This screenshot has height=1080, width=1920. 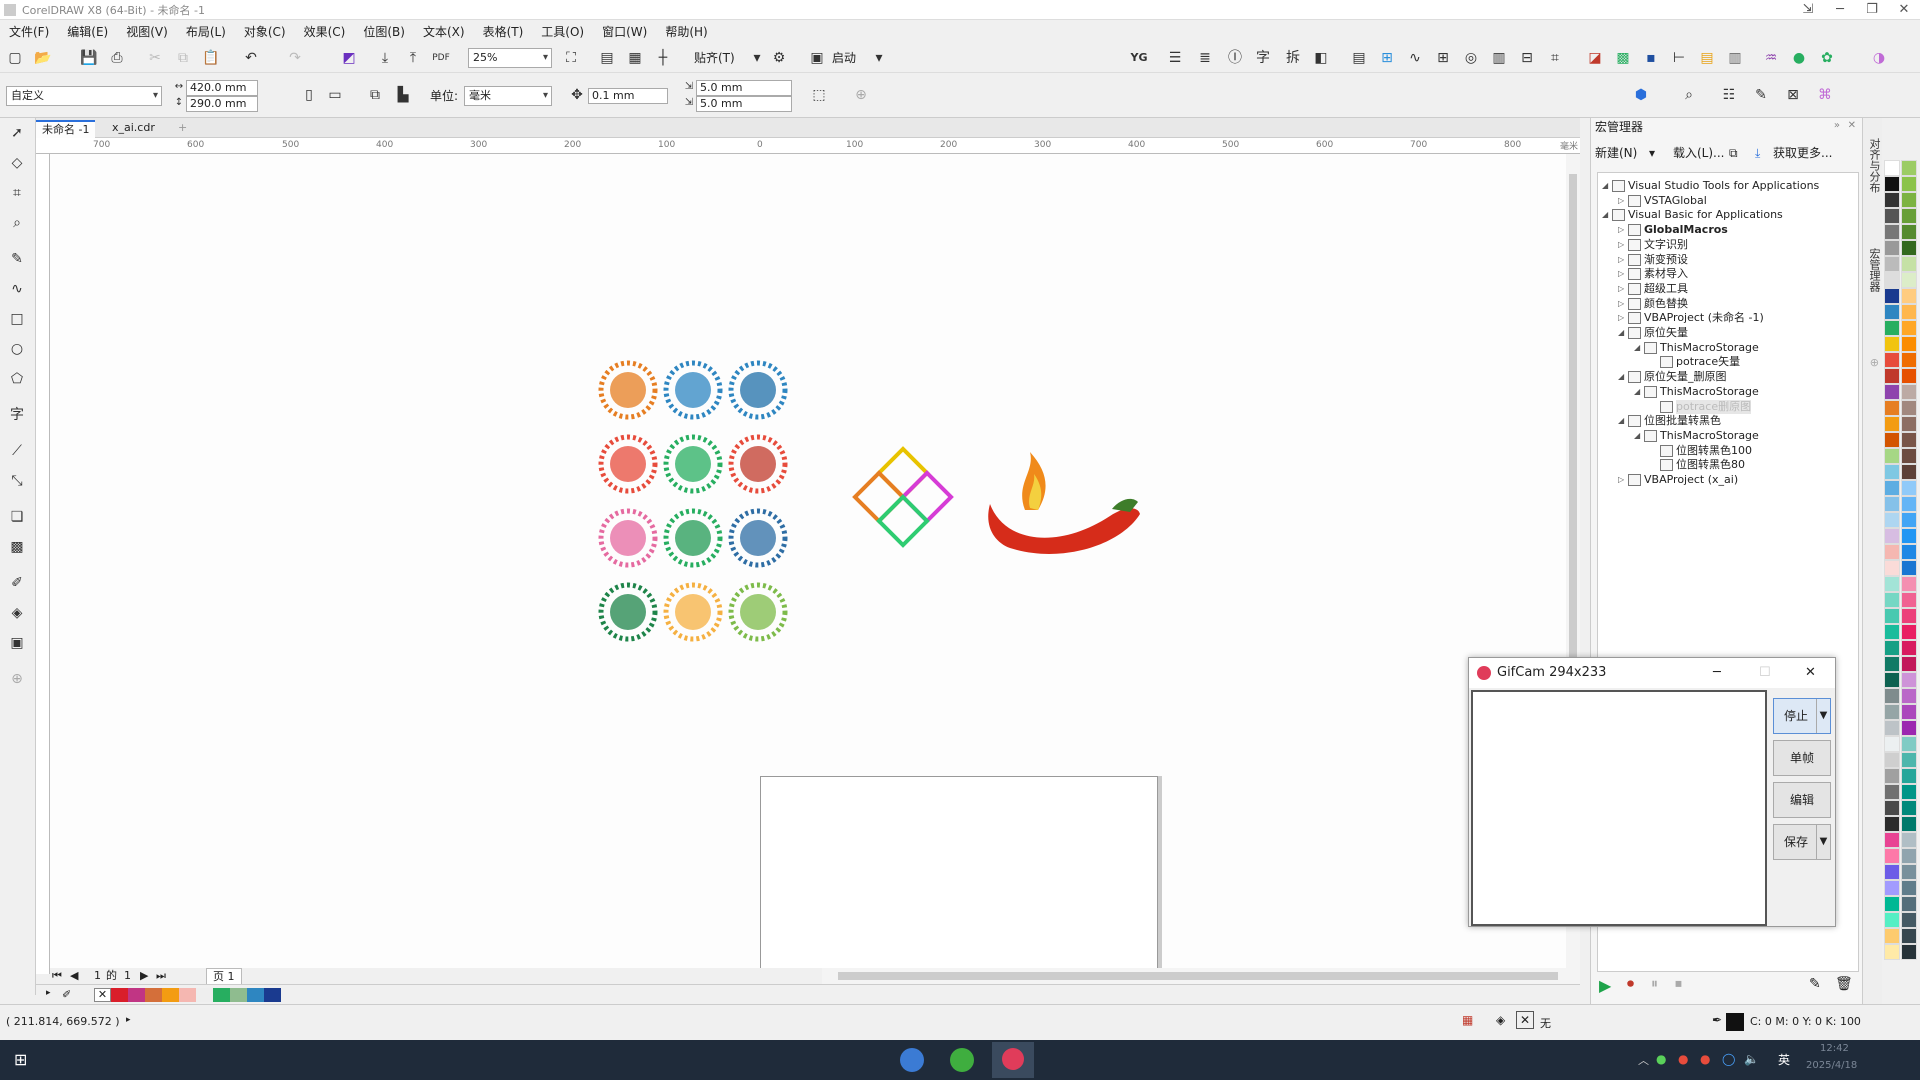 I want to click on pause-macro-icon: ⏸, so click(x=1654, y=984).